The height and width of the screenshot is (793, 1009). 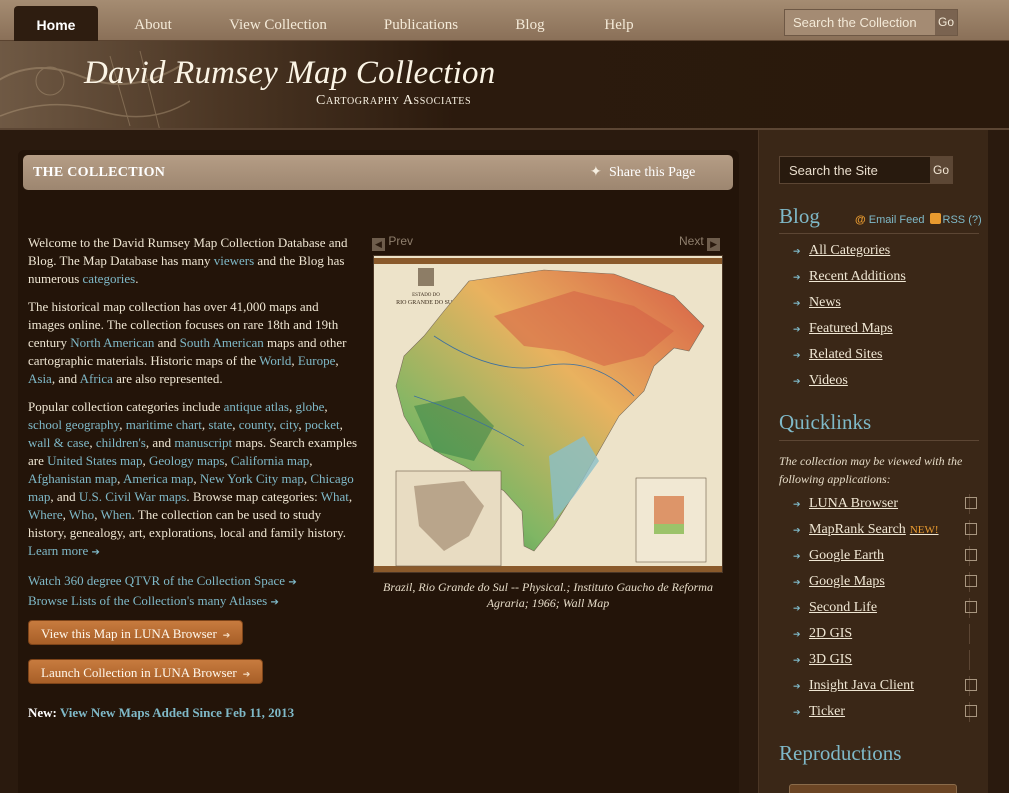 What do you see at coordinates (885, 556) in the screenshot?
I see `quicklink-google-earth: ➔ Google Earth` at bounding box center [885, 556].